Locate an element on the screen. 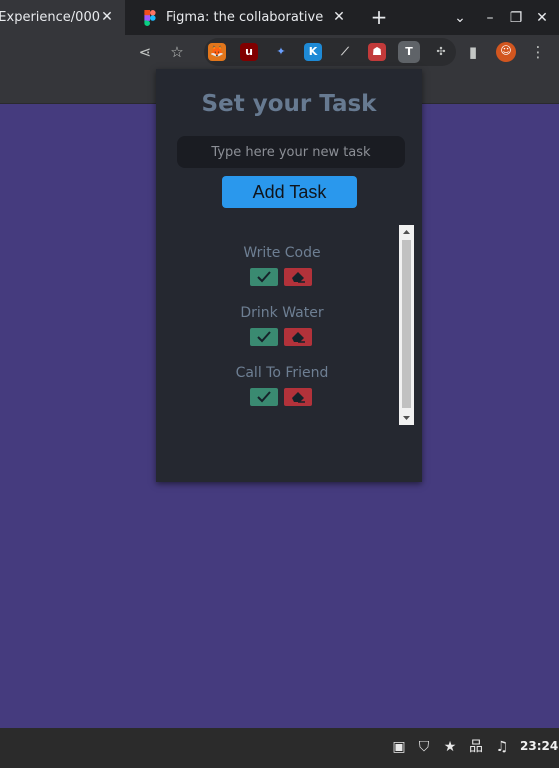  chevron-down-icon: ⌄ is located at coordinates (460, 18).